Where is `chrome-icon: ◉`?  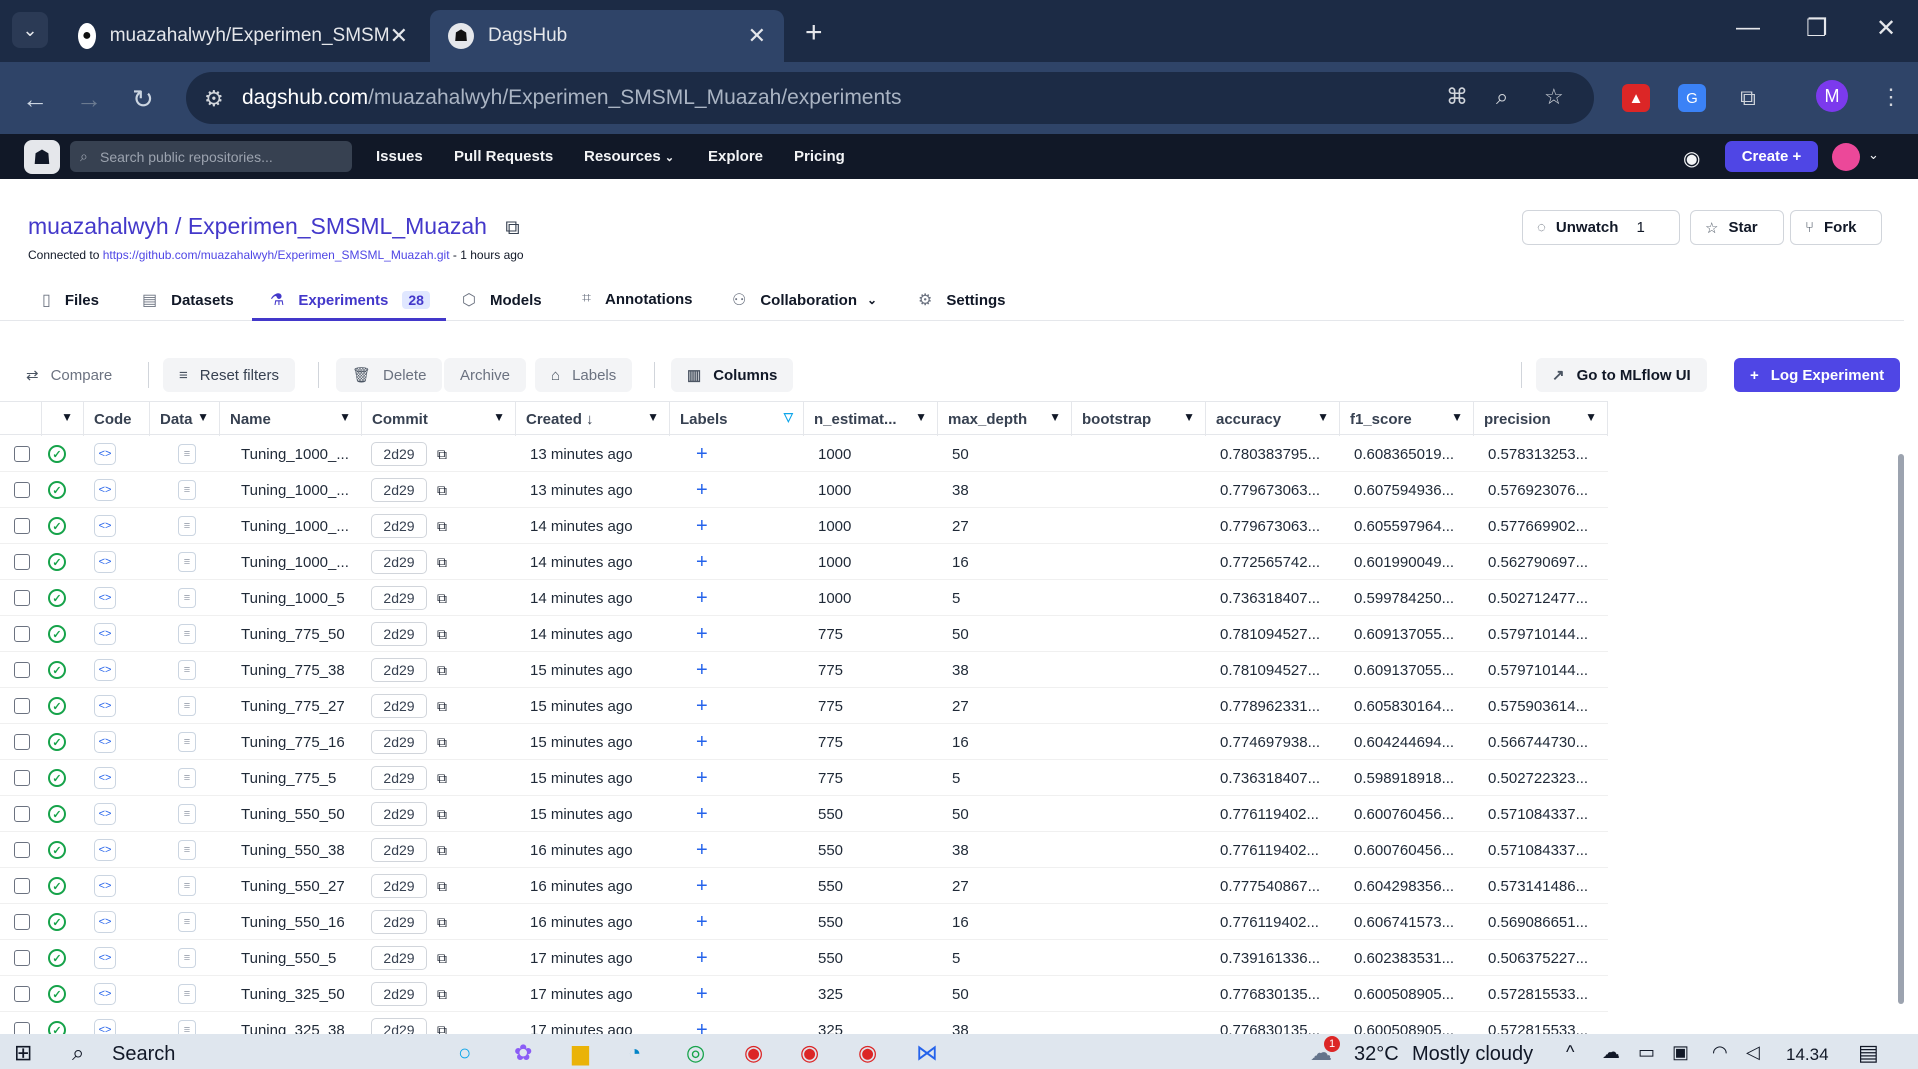
chrome-icon: ◉ is located at coordinates (753, 1053).